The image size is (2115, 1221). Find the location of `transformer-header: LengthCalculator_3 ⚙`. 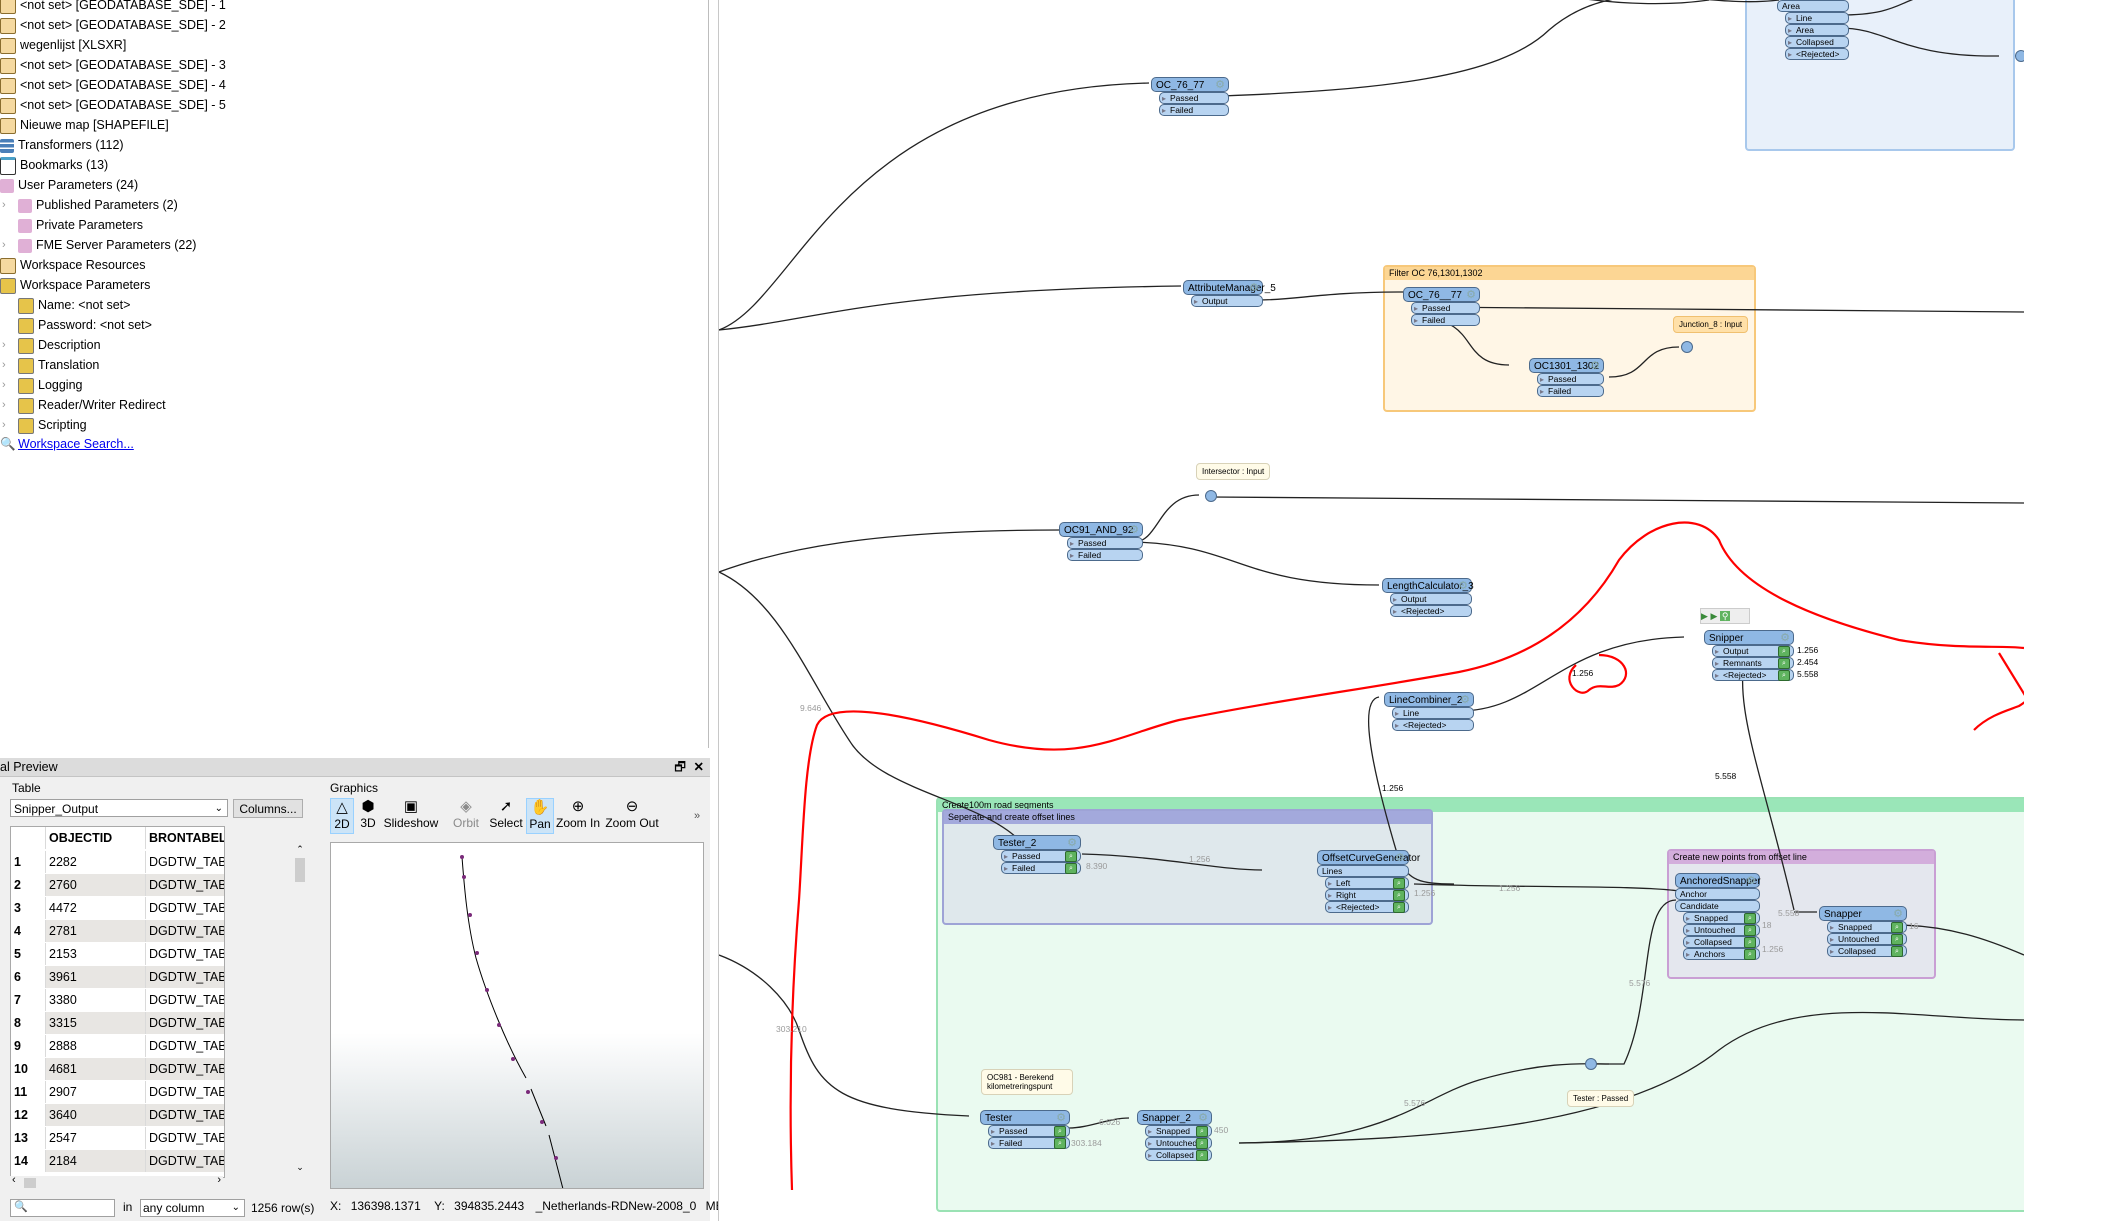

transformer-header: LengthCalculator_3 ⚙ is located at coordinates (1428, 586).